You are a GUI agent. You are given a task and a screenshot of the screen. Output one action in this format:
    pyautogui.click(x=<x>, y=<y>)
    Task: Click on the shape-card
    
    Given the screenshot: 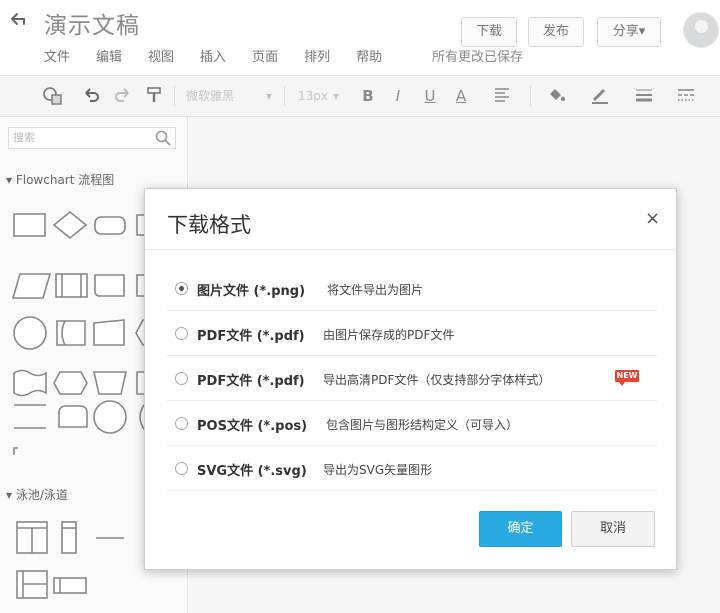 What is the action you would take?
    pyautogui.click(x=109, y=332)
    